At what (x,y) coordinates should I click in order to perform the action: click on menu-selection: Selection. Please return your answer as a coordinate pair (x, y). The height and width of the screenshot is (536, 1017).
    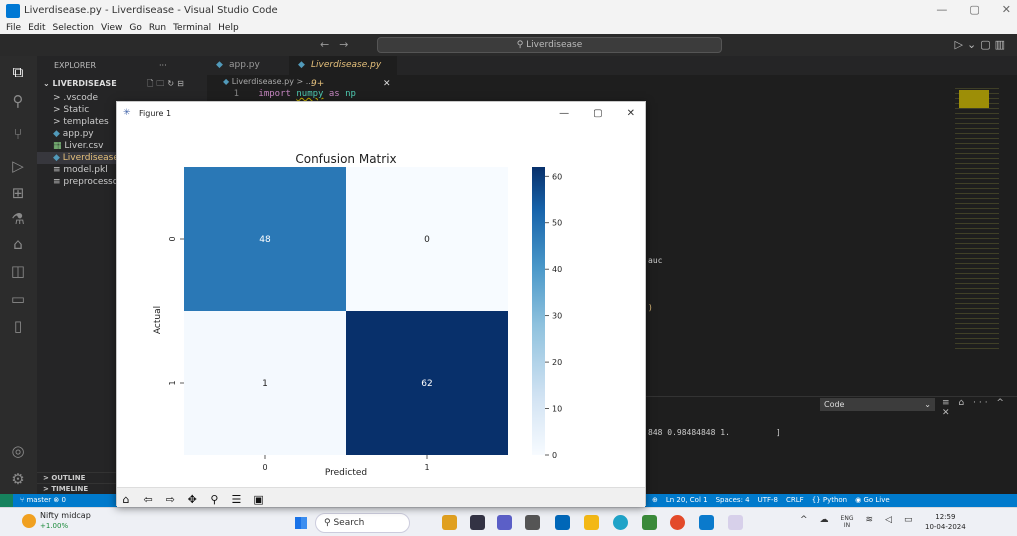
    Looking at the image, I should click on (73, 28).